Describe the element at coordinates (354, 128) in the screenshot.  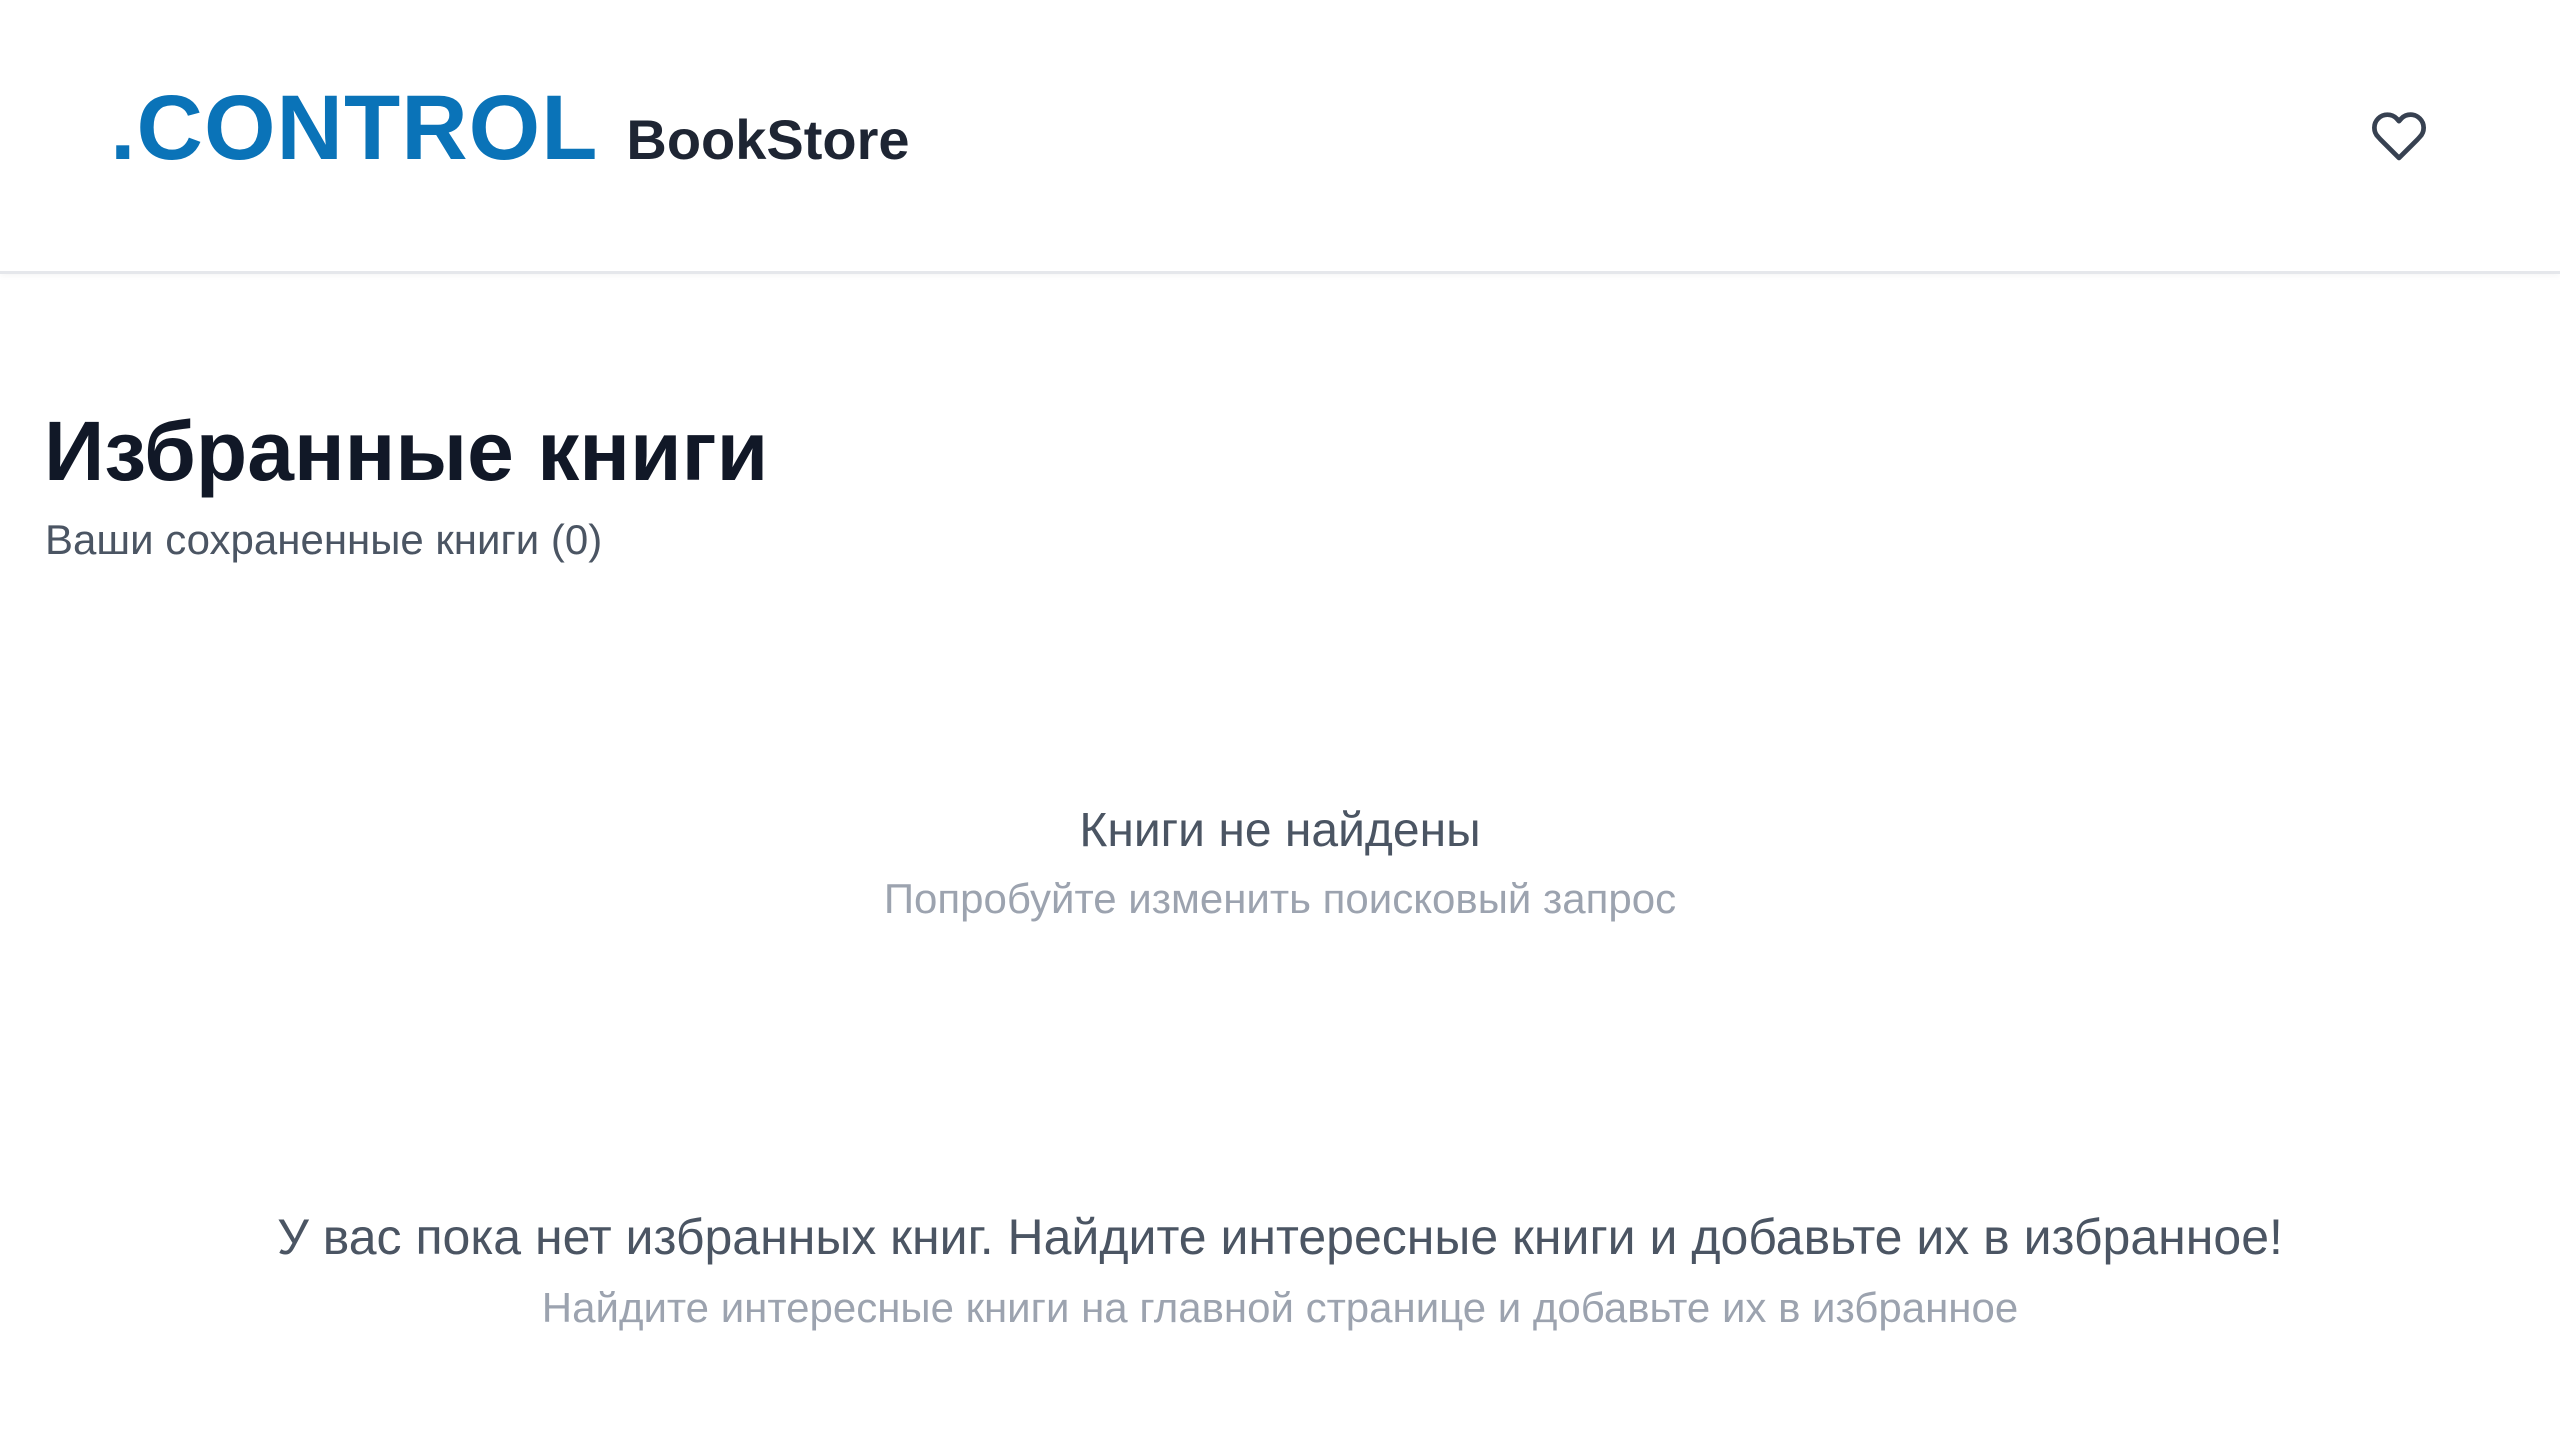
I see `logo-mark: .CONTROL` at that location.